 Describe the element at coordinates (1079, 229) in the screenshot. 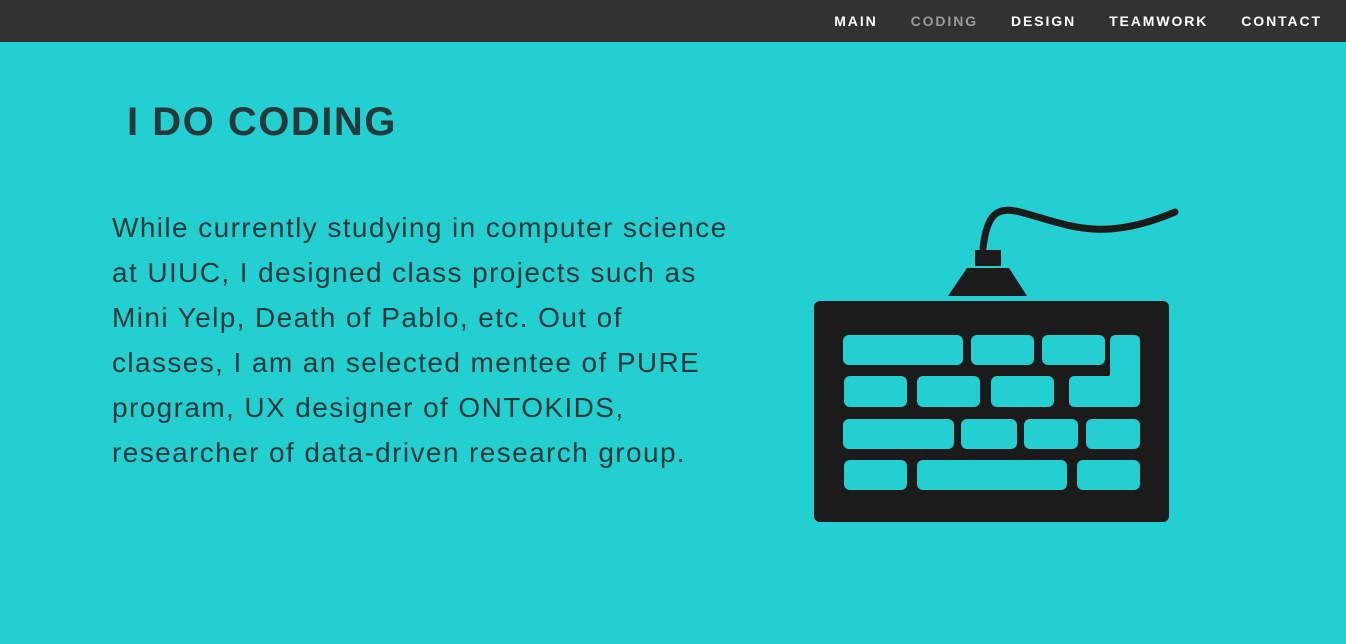

I see `keyboard-cable` at that location.